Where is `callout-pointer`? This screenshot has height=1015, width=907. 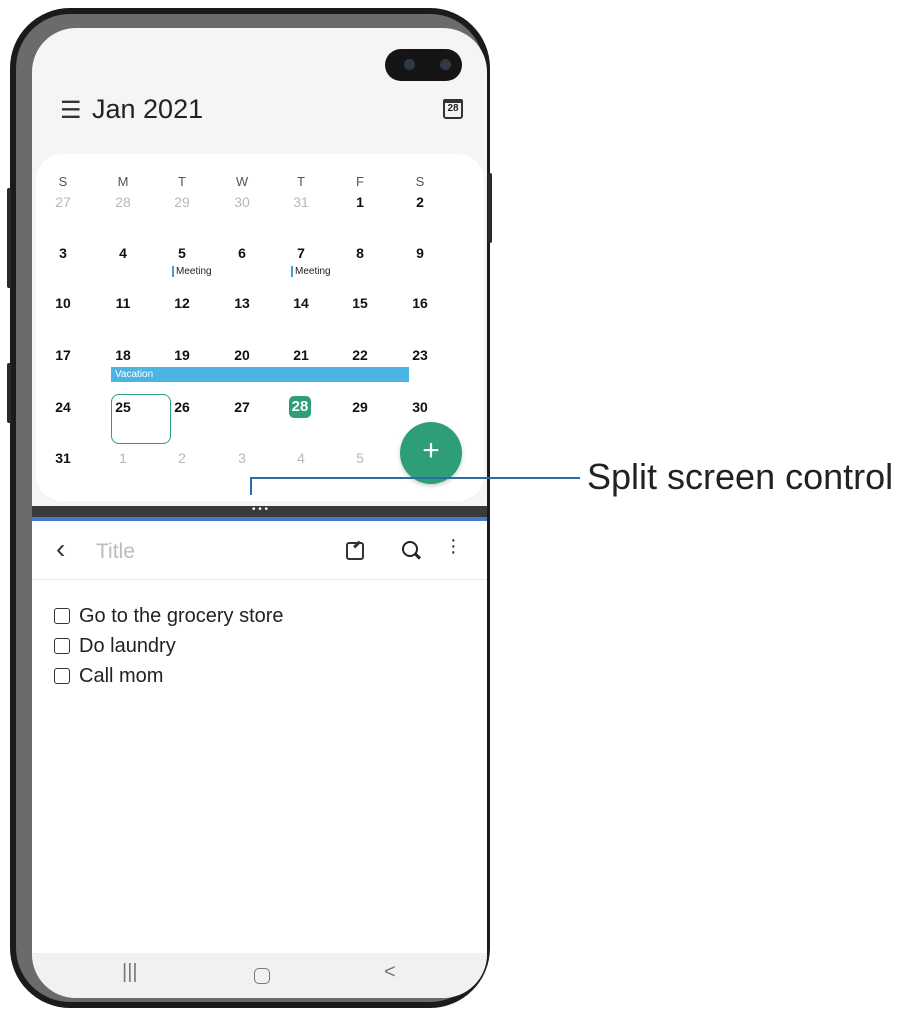
callout-pointer is located at coordinates (251, 486).